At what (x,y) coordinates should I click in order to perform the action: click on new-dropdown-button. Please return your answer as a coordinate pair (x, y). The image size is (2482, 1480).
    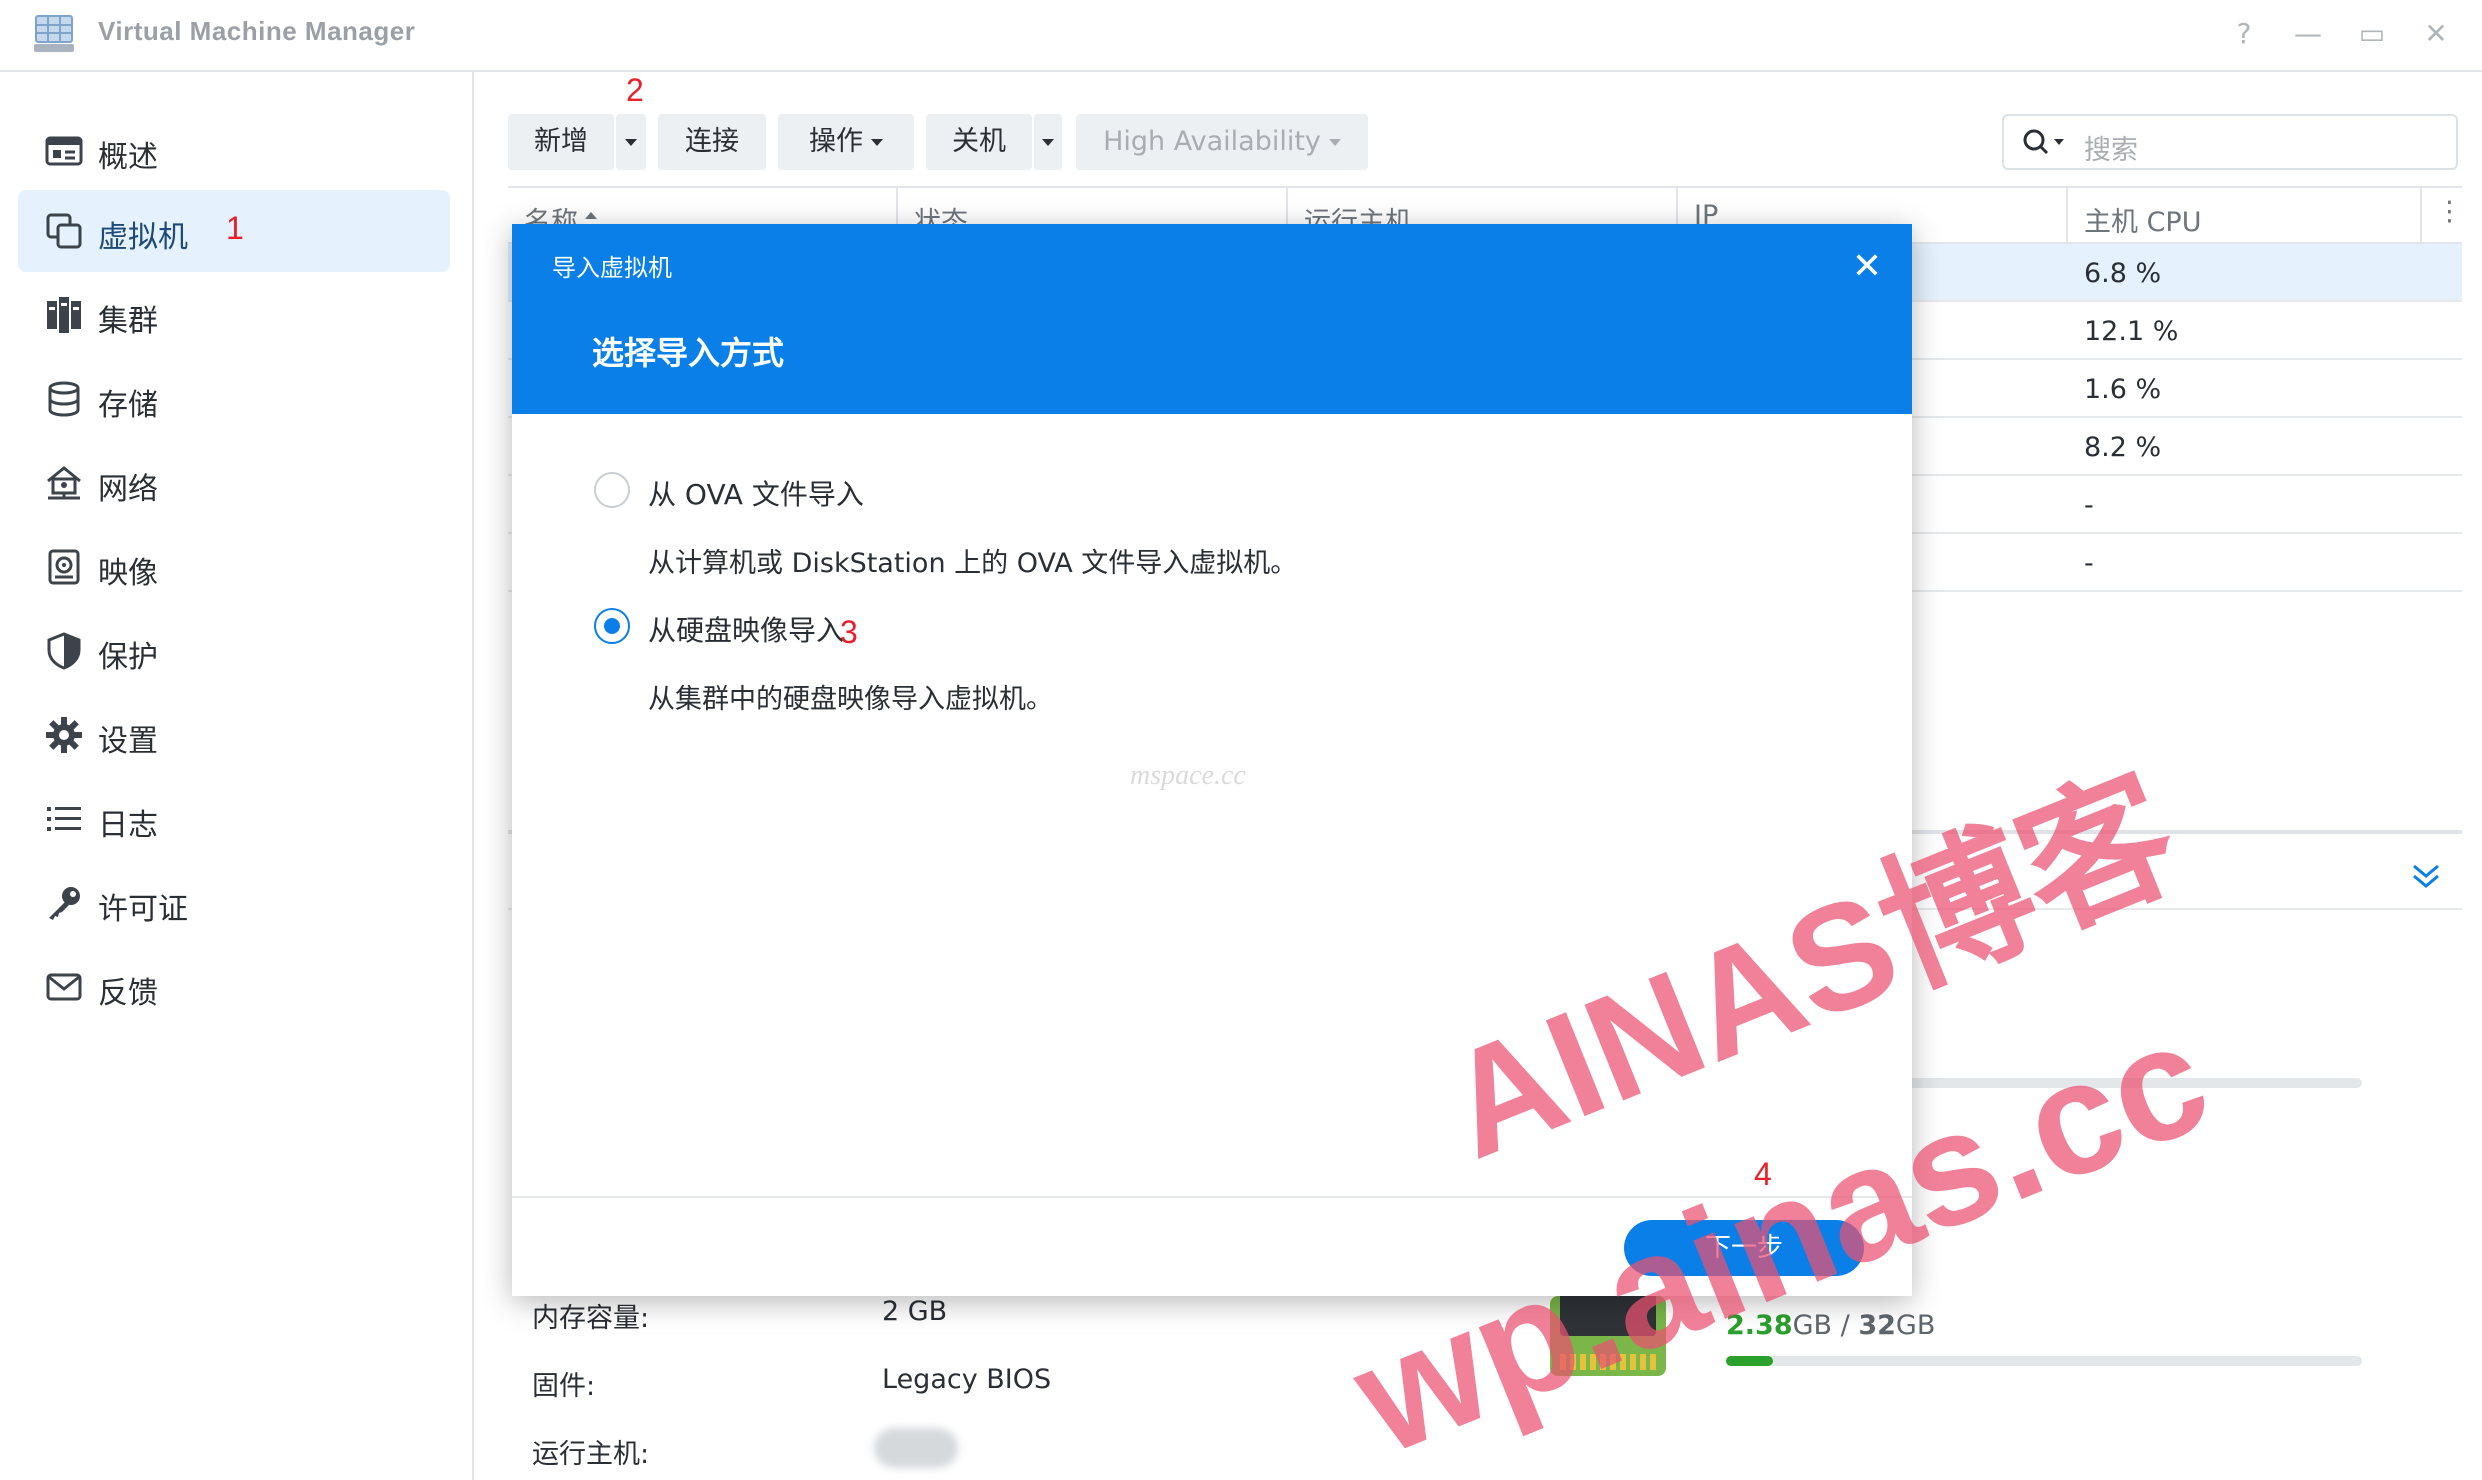
    Looking at the image, I should click on (631, 142).